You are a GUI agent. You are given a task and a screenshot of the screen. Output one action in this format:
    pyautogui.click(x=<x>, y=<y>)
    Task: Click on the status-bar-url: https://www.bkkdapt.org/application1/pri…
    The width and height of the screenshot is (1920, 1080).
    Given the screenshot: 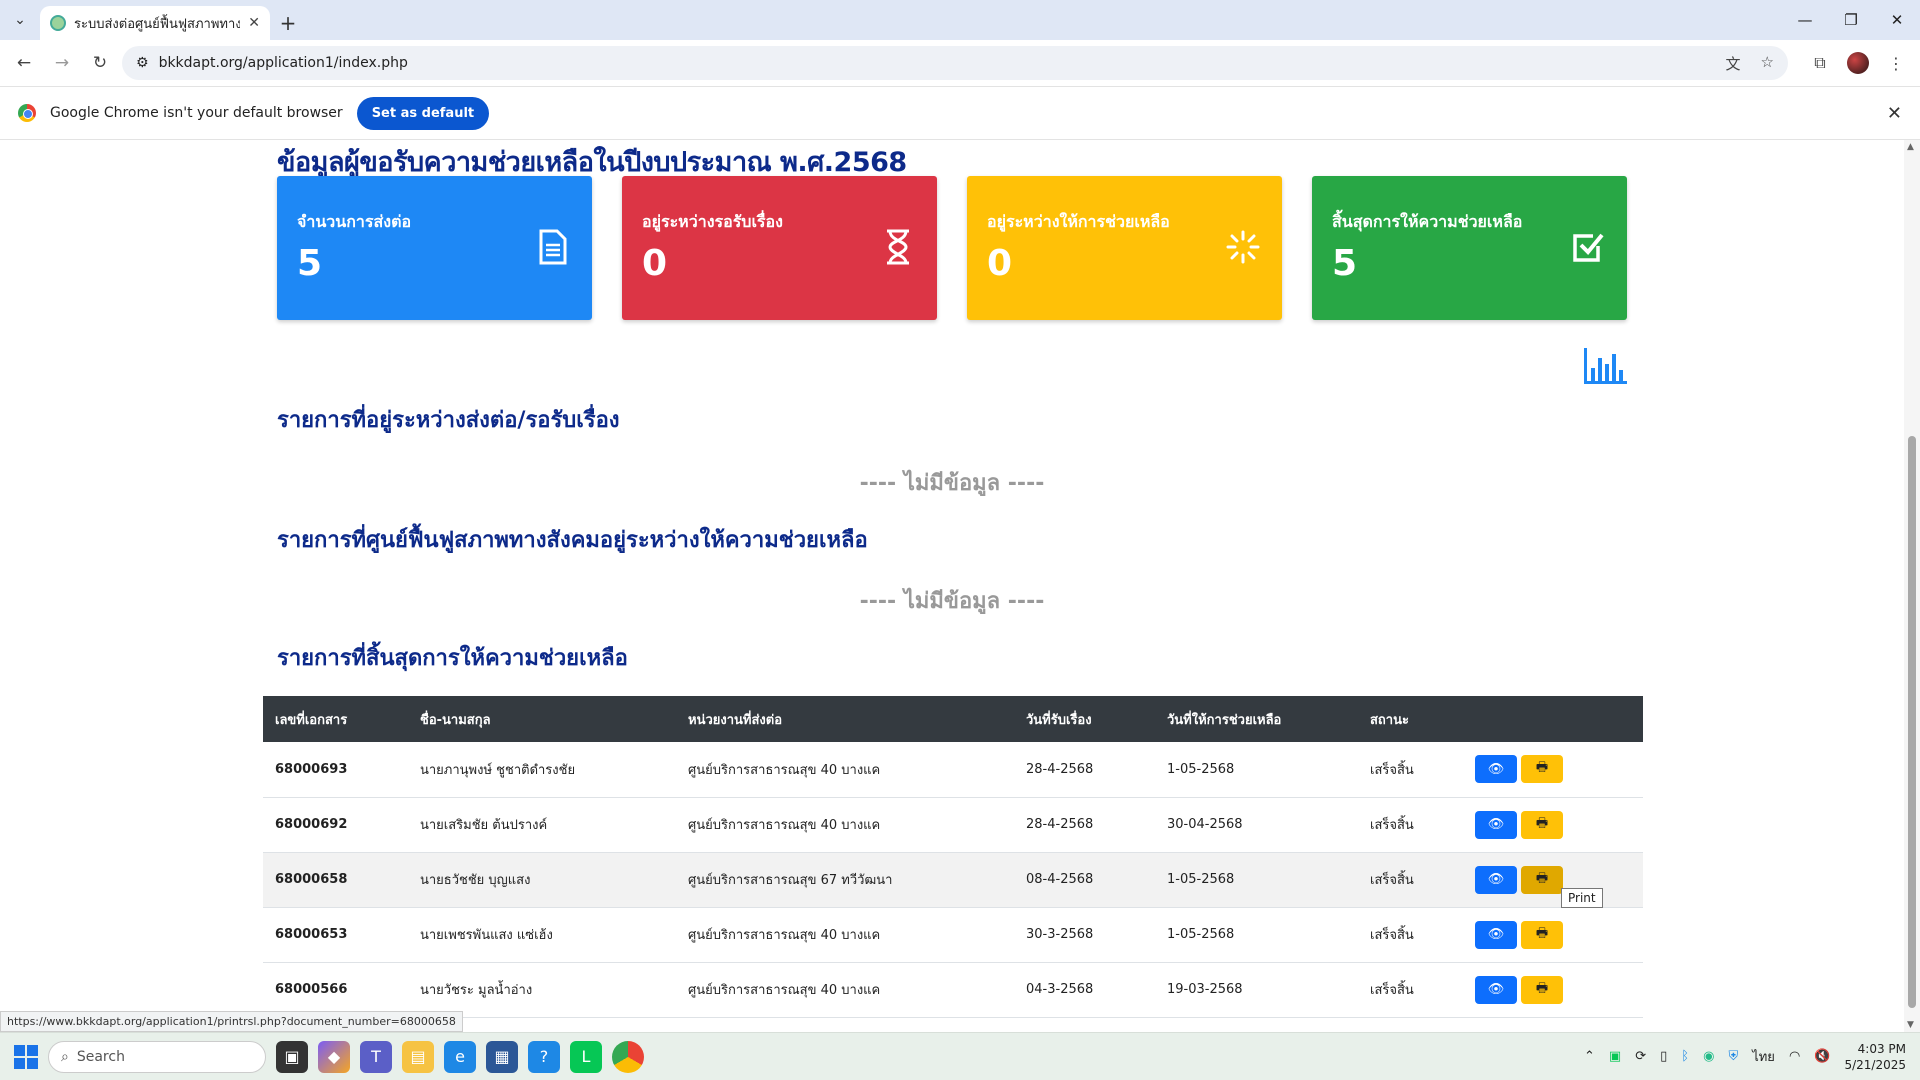 What is the action you would take?
    pyautogui.click(x=231, y=1021)
    